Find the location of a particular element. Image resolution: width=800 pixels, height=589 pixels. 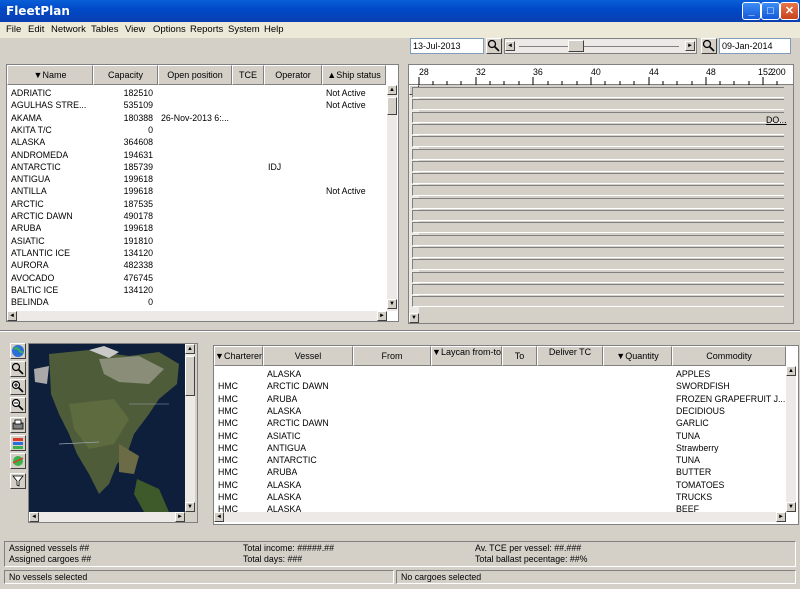

filter-icon is located at coordinates (18, 481).